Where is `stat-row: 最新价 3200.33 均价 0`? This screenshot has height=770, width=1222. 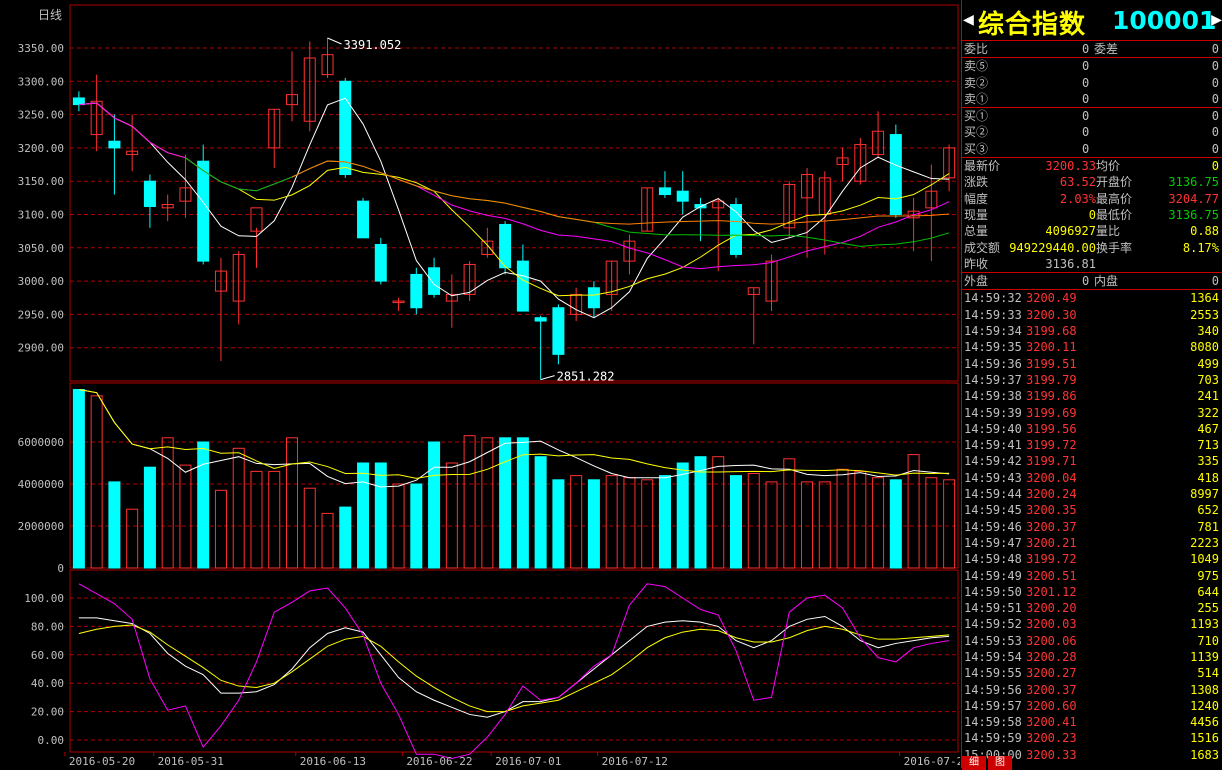 stat-row: 最新价 3200.33 均价 0 is located at coordinates (1092, 166).